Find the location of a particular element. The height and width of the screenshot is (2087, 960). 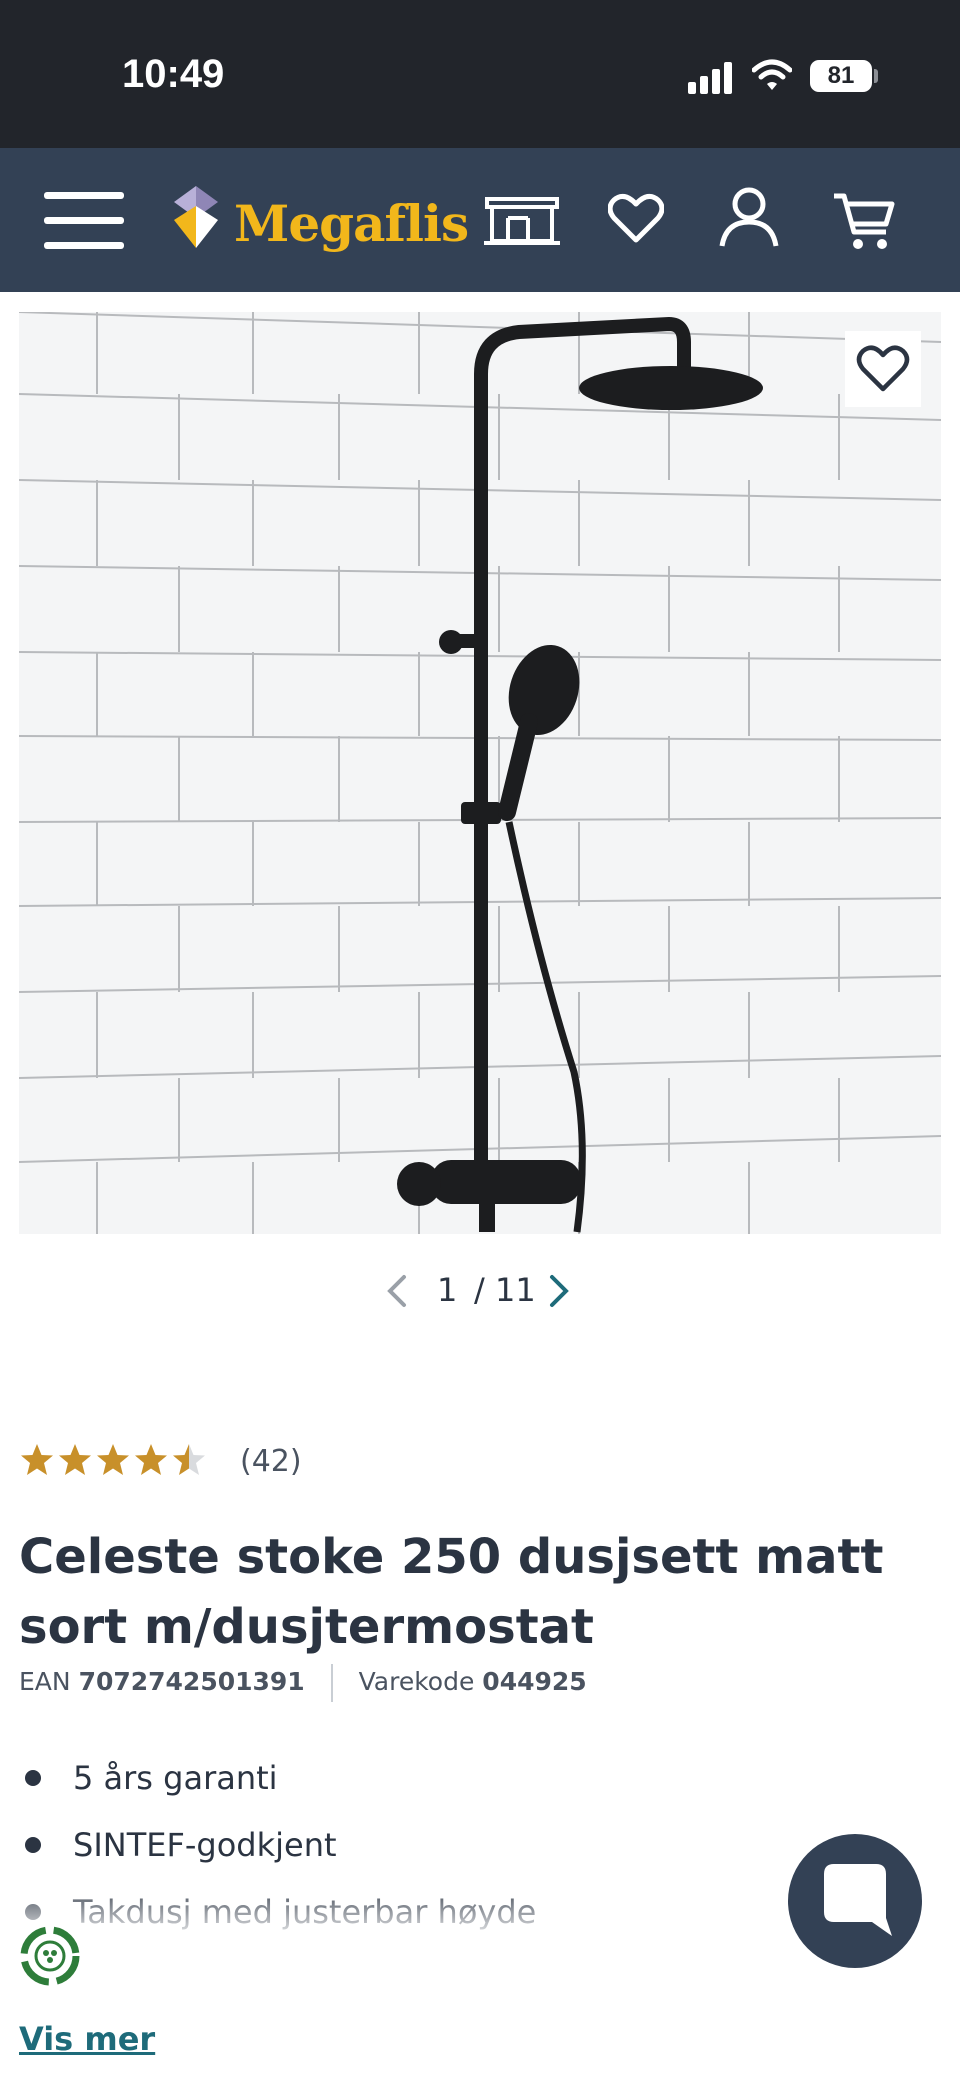

status-bar: 10:49 81 is located at coordinates (480, 74).